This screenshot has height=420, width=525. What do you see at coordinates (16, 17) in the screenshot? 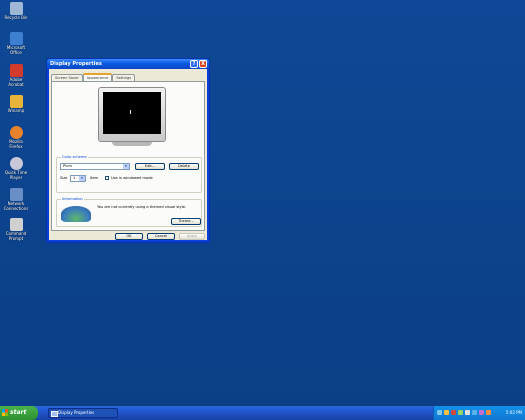
I see `desktop-icon-label: Recycle Bin` at bounding box center [16, 17].